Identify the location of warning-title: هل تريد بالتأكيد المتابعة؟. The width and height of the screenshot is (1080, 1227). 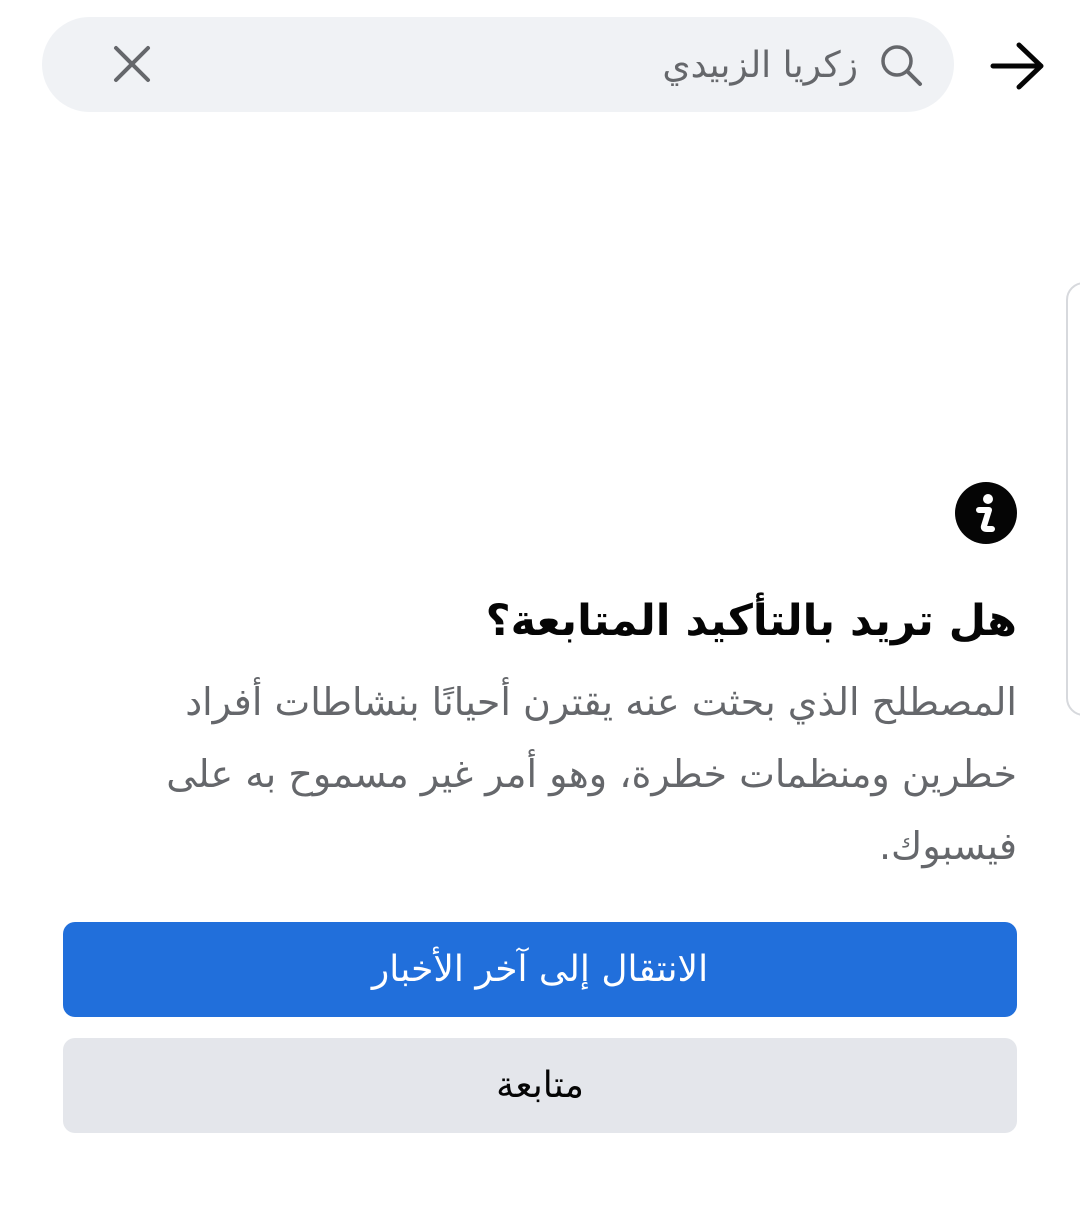
(751, 621).